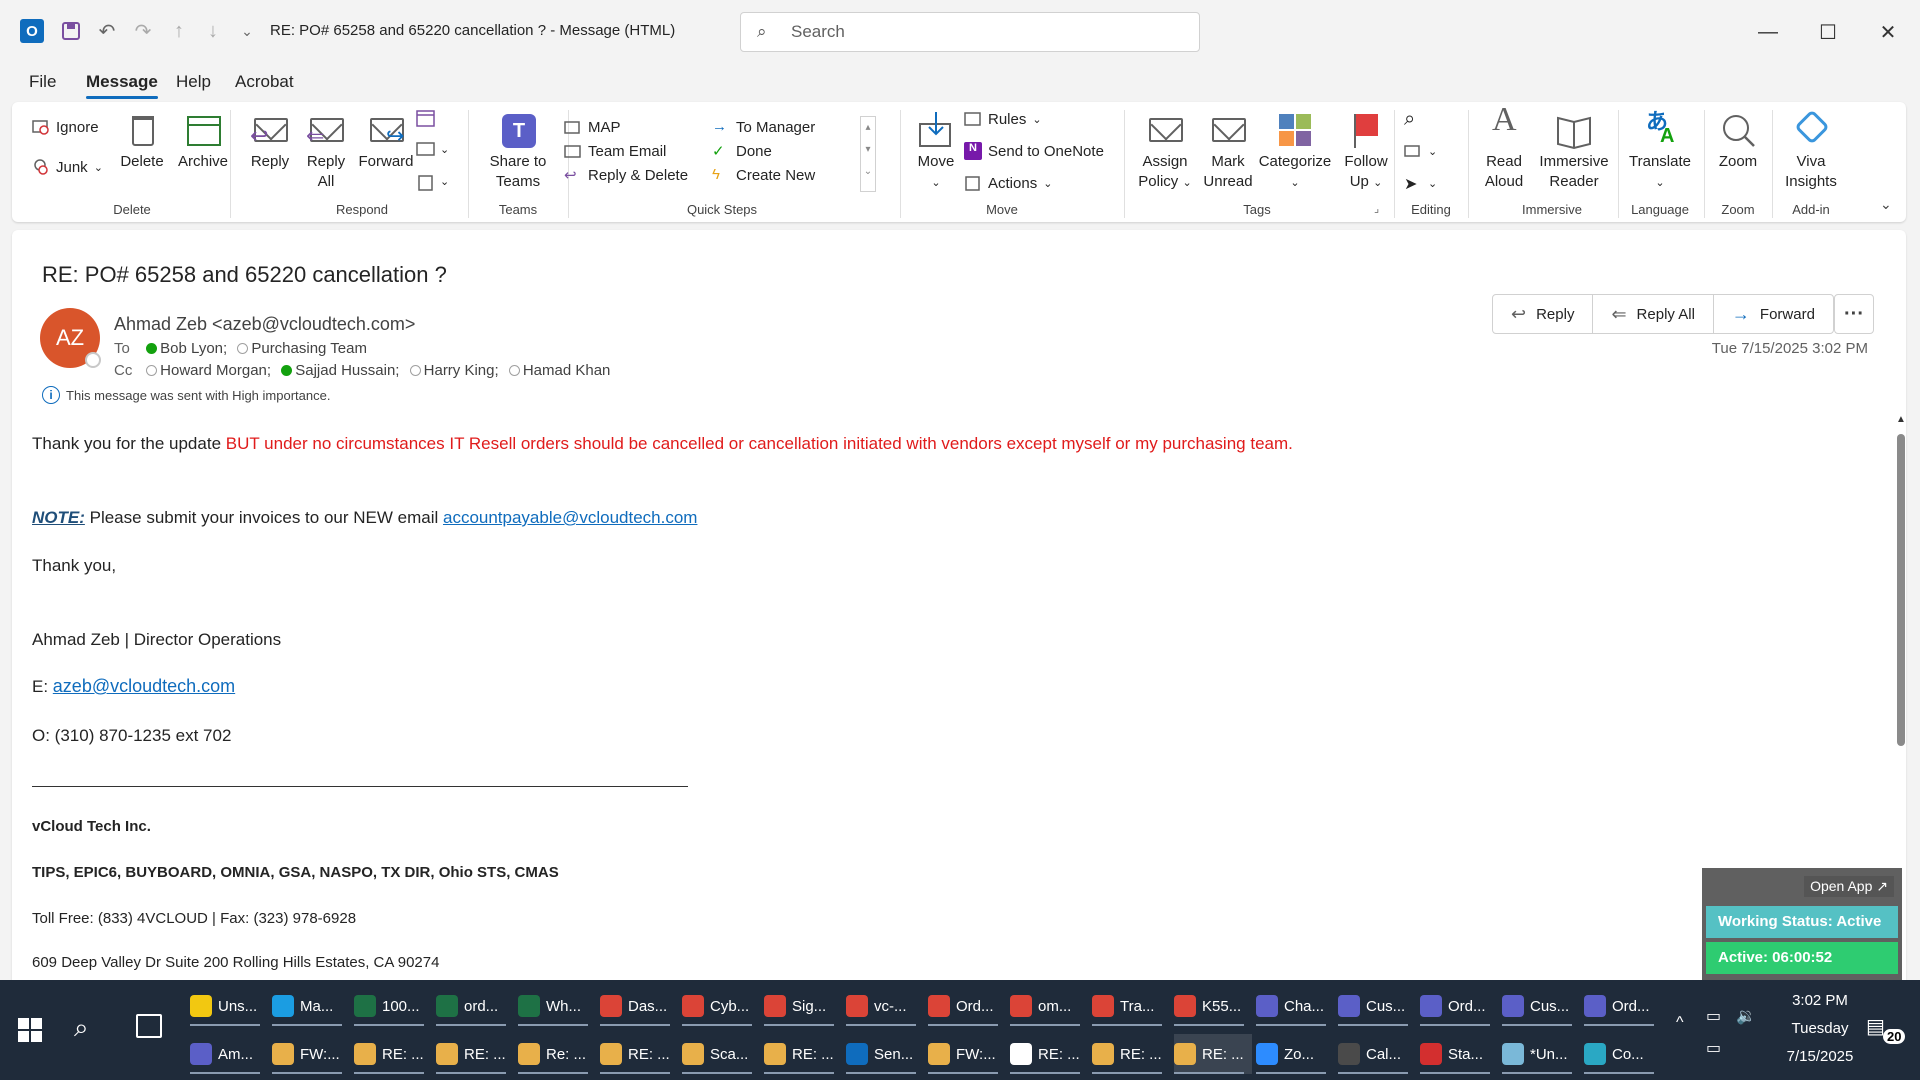 This screenshot has height=1080, width=1920. I want to click on reply-all-action-button: ⇐ Reply All, so click(1653, 314).